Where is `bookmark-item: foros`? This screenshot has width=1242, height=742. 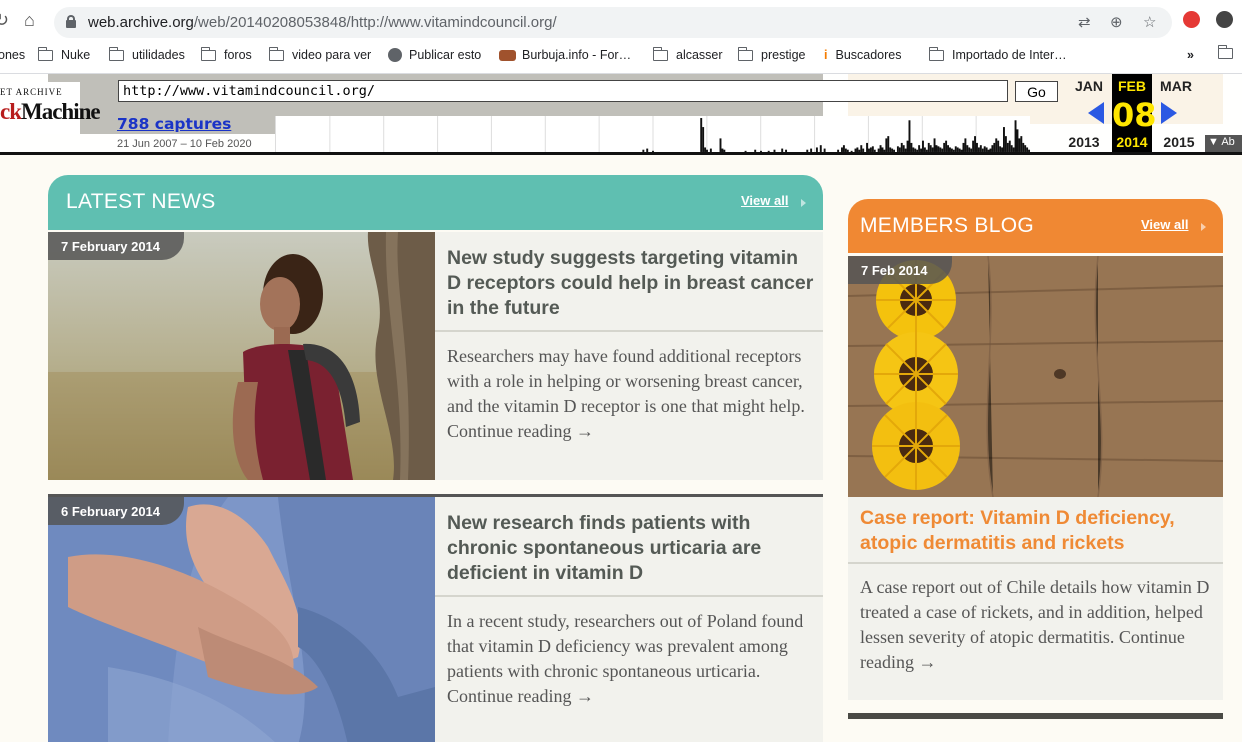
bookmark-item: foros is located at coordinates (226, 54).